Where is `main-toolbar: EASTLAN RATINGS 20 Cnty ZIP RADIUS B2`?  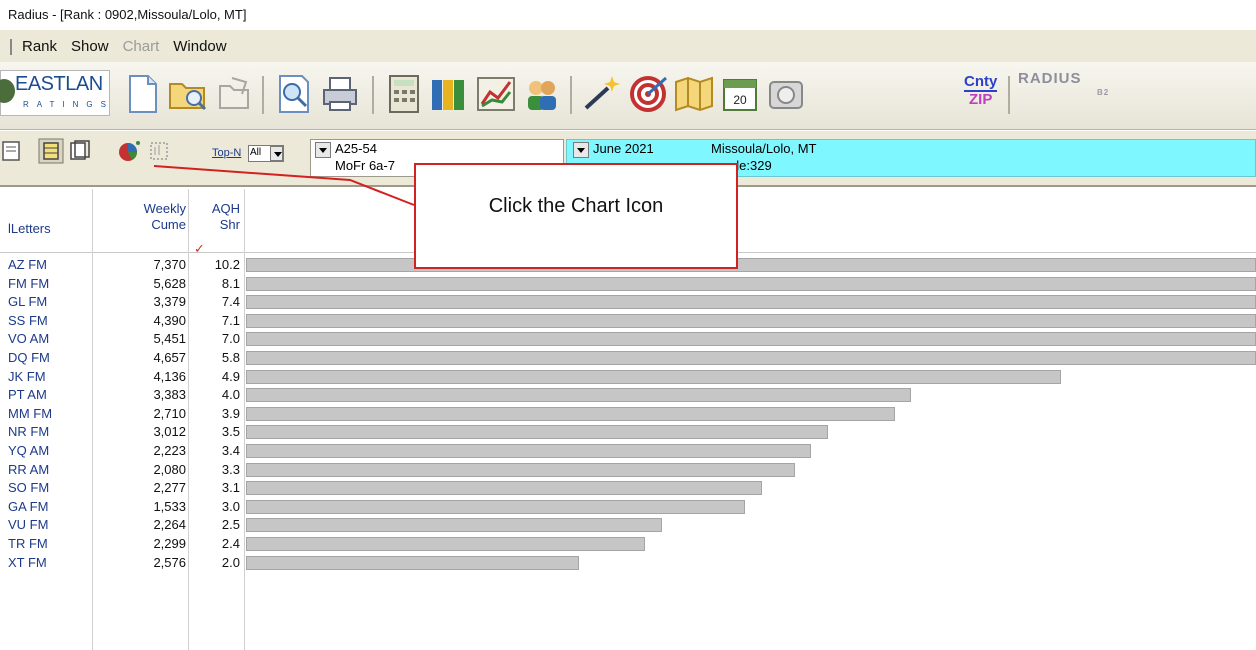
main-toolbar: EASTLAN RATINGS 20 Cnty ZIP RADIUS B2 is located at coordinates (628, 96).